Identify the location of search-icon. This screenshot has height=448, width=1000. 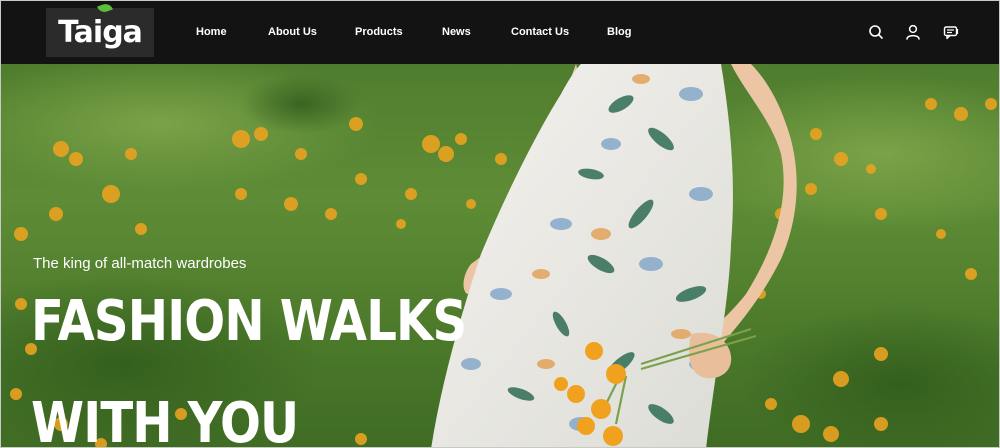
(876, 32).